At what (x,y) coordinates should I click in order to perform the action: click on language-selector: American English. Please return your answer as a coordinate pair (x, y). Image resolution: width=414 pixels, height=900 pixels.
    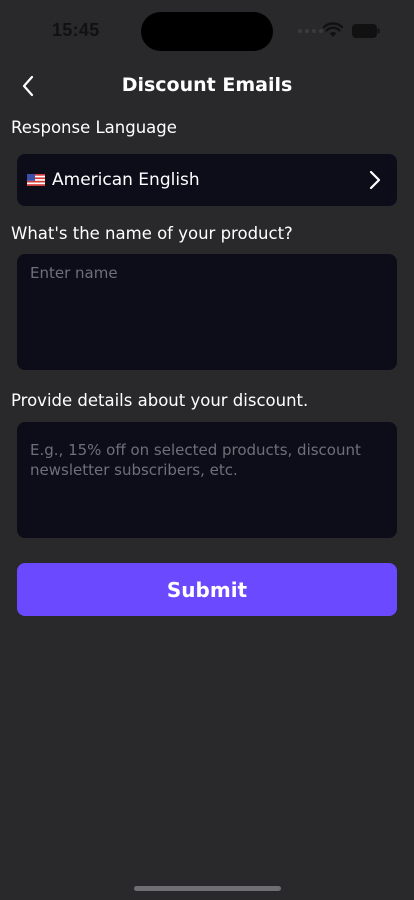
    Looking at the image, I should click on (207, 180).